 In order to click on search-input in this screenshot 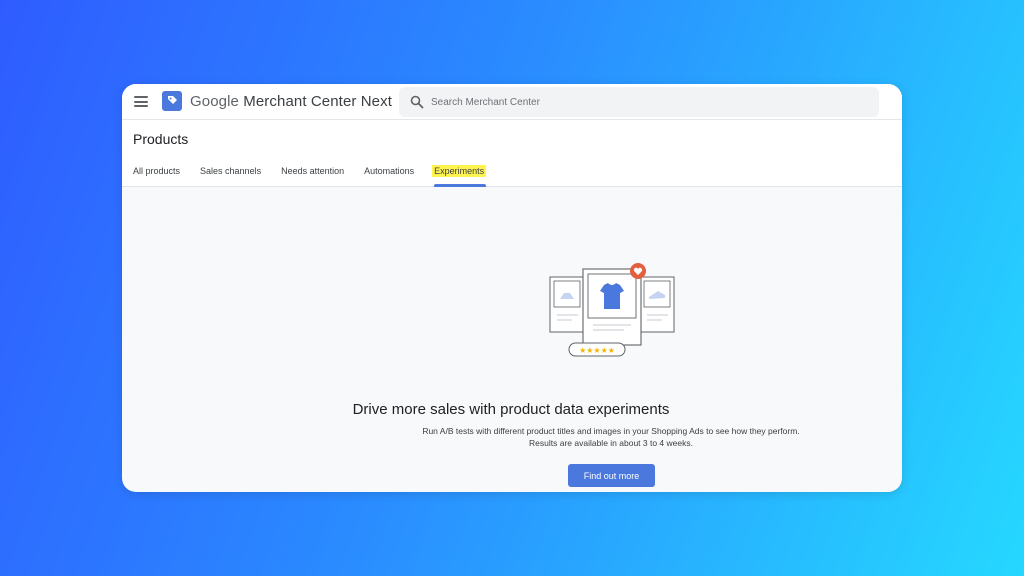, I will do `click(646, 102)`.